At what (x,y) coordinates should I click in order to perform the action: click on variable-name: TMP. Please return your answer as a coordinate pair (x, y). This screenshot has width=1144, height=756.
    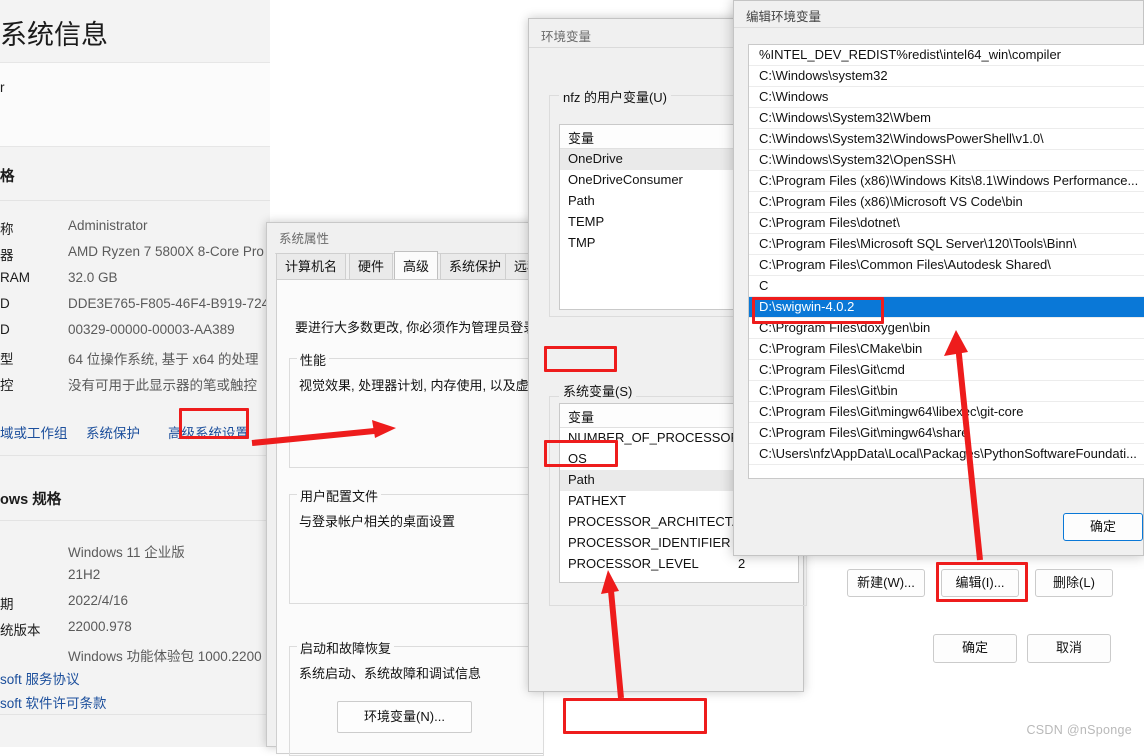
    Looking at the image, I should click on (582, 242).